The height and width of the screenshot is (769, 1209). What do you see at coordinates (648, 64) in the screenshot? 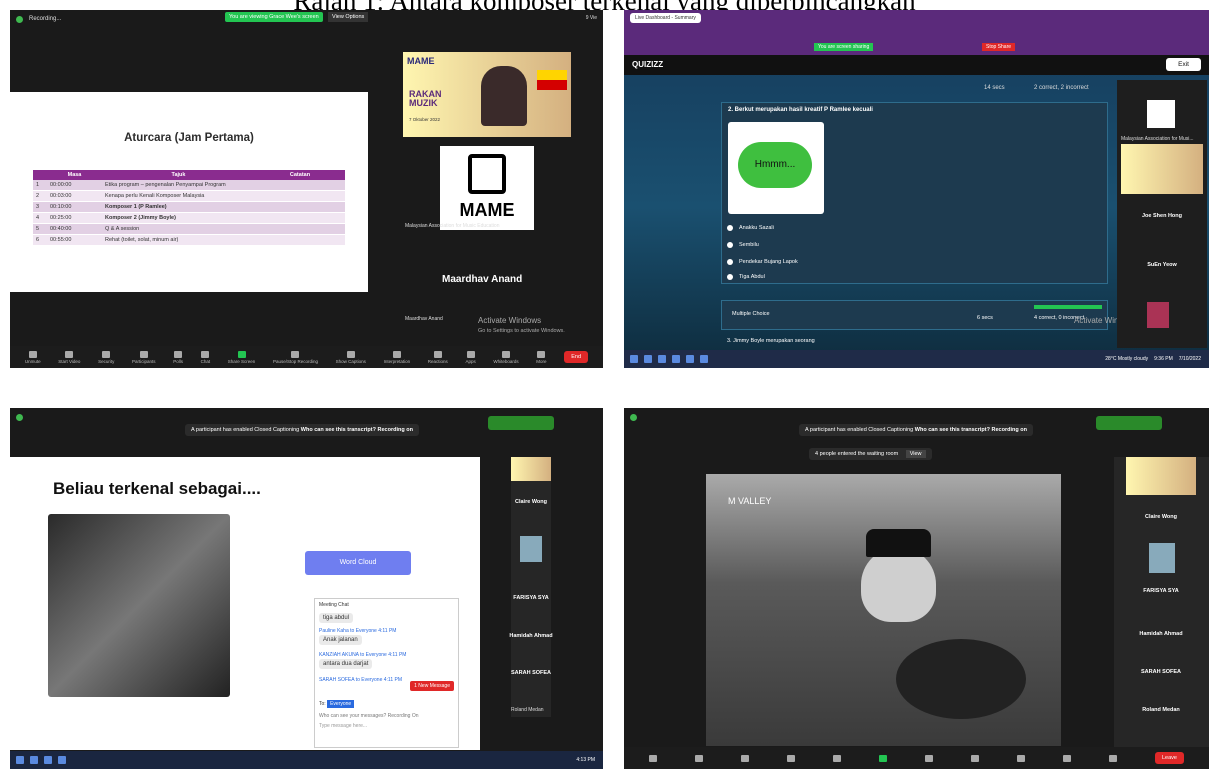
I see `quizizz-logo: QUIZIZZ` at bounding box center [648, 64].